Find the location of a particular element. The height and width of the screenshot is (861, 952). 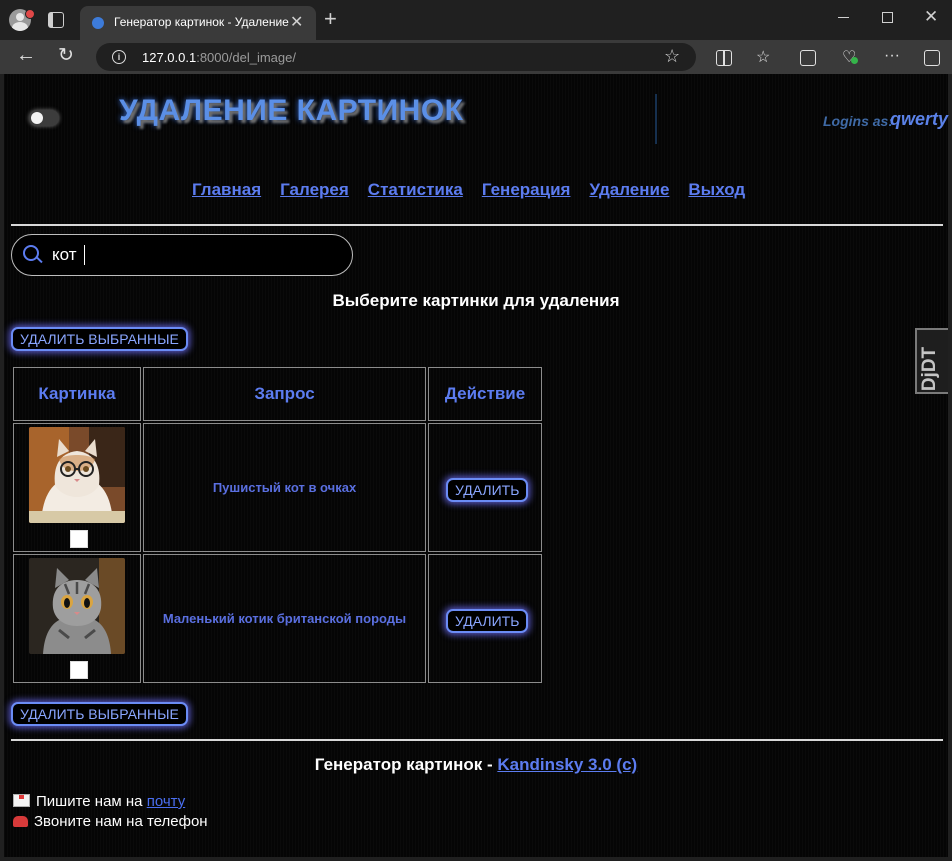

more-menu-icon: ··· is located at coordinates (892, 56).